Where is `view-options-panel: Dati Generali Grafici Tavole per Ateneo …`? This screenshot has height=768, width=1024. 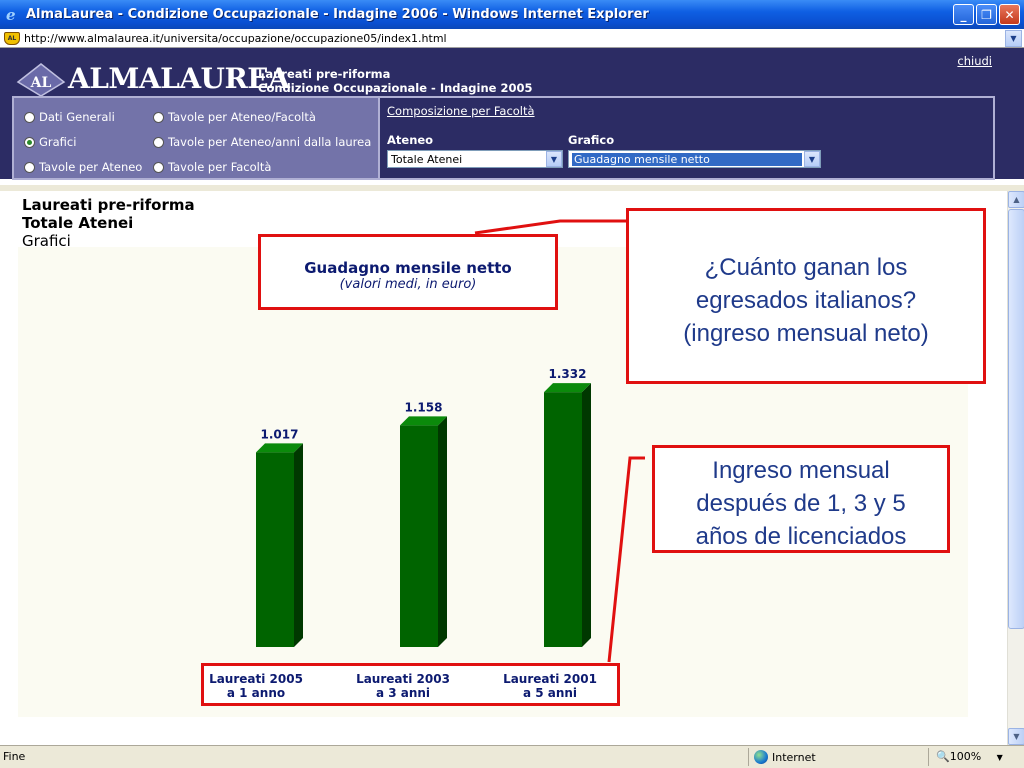
view-options-panel: Dati Generali Grafici Tavole per Ateneo … is located at coordinates (197, 138).